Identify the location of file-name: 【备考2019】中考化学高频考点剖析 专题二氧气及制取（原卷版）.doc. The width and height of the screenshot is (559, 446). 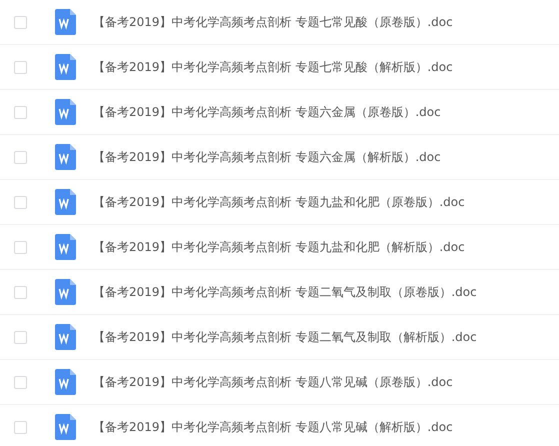
(285, 292).